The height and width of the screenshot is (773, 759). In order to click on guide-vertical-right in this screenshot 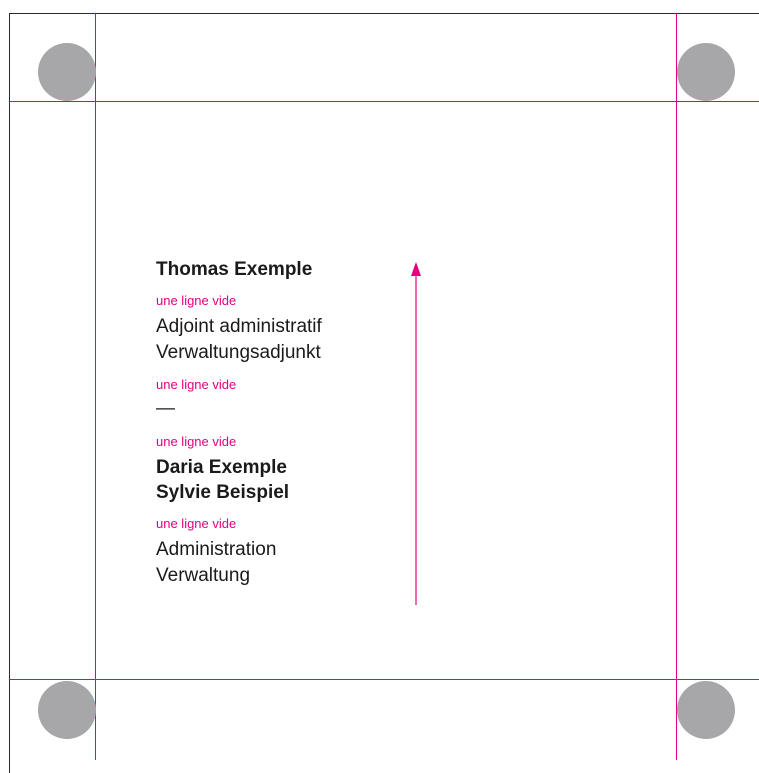, I will do `click(676, 386)`.